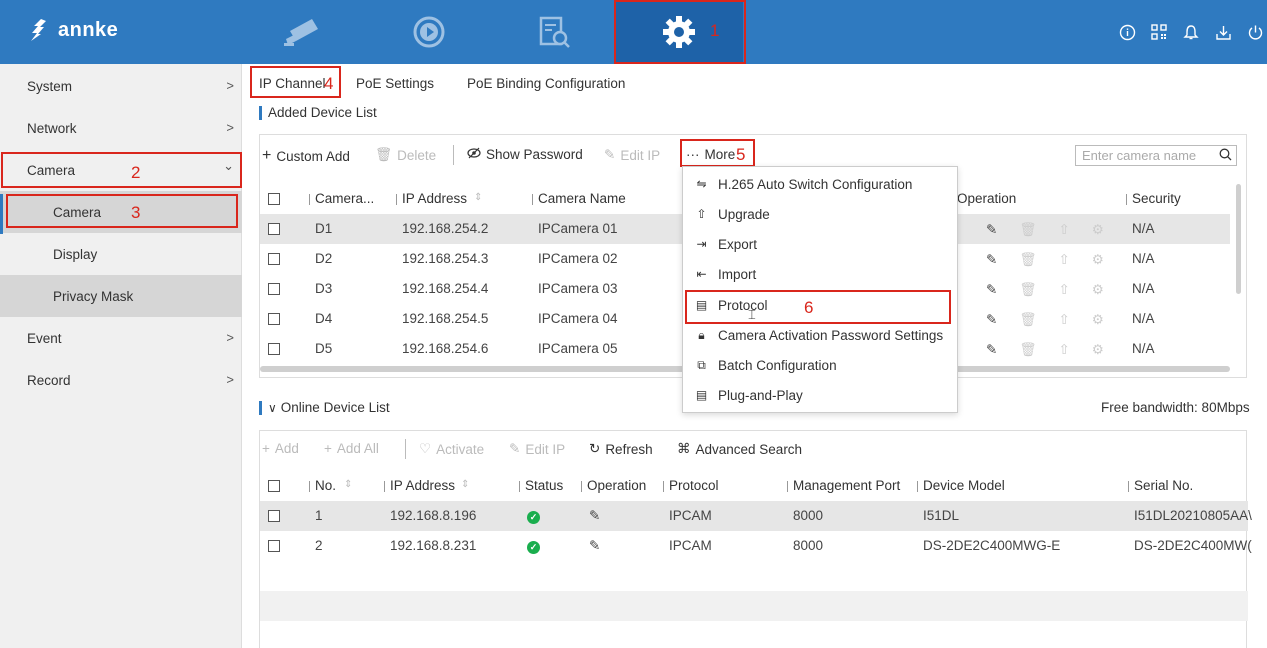  What do you see at coordinates (691, 485) in the screenshot?
I see `column-header-protocol: Protocol` at bounding box center [691, 485].